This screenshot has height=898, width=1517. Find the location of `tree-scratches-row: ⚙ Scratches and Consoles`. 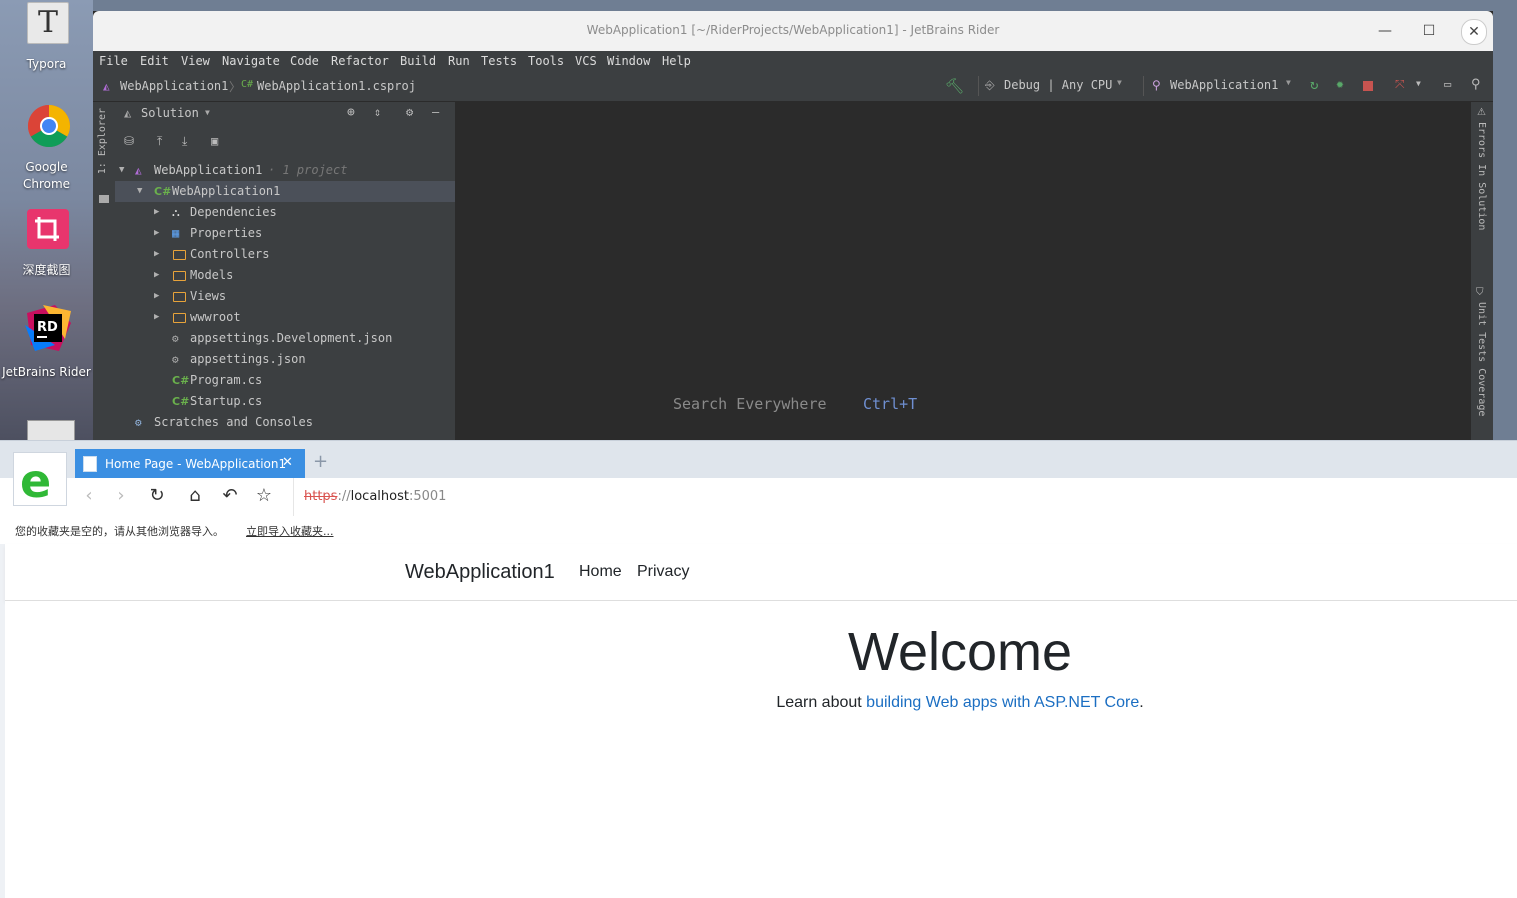

tree-scratches-row: ⚙ Scratches and Consoles is located at coordinates (285, 422).